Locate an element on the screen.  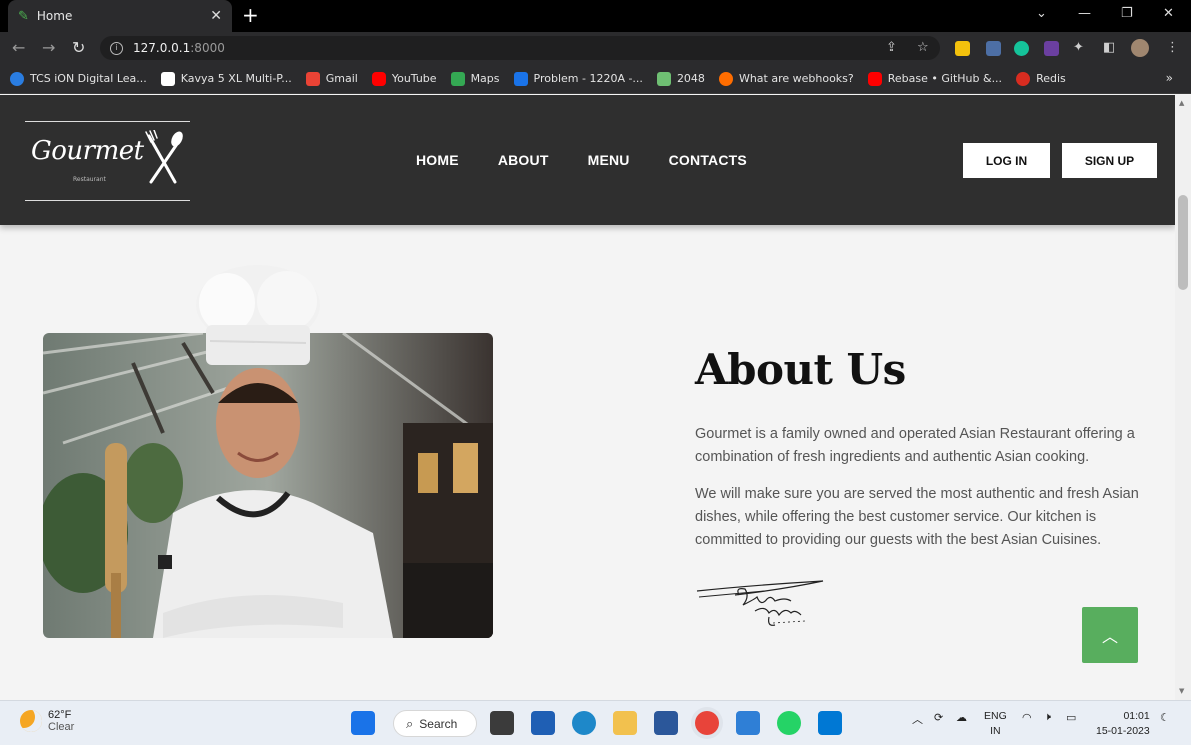
site-logo: Gourmet Restaurant is located at coordinates (107, 161).